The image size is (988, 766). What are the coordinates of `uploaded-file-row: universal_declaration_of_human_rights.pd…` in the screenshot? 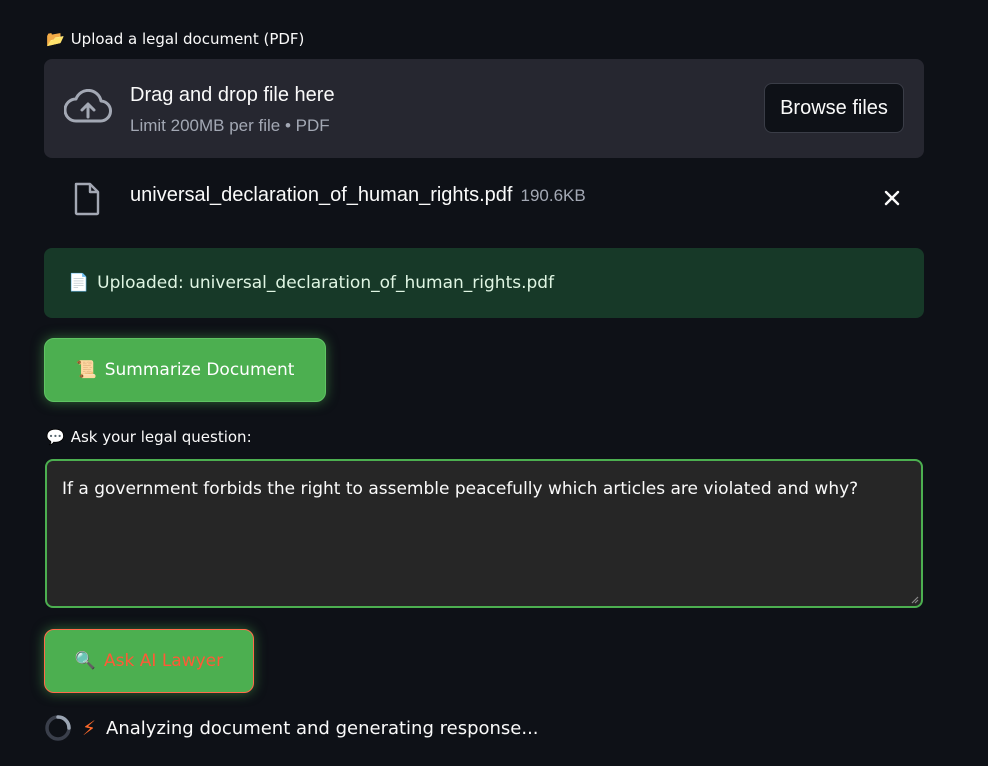 It's located at (484, 197).